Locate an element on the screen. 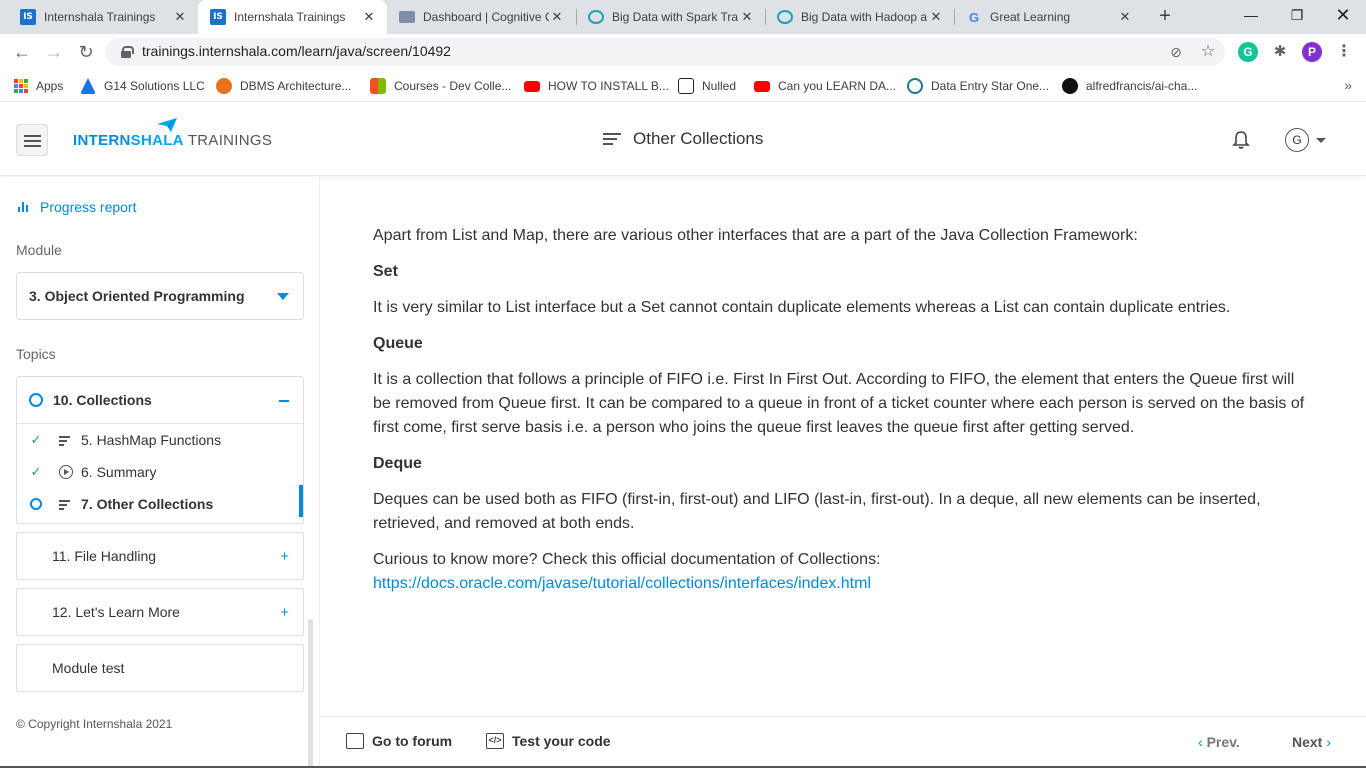 The height and width of the screenshot is (768, 1366). next-label: Next is located at coordinates (1307, 742).